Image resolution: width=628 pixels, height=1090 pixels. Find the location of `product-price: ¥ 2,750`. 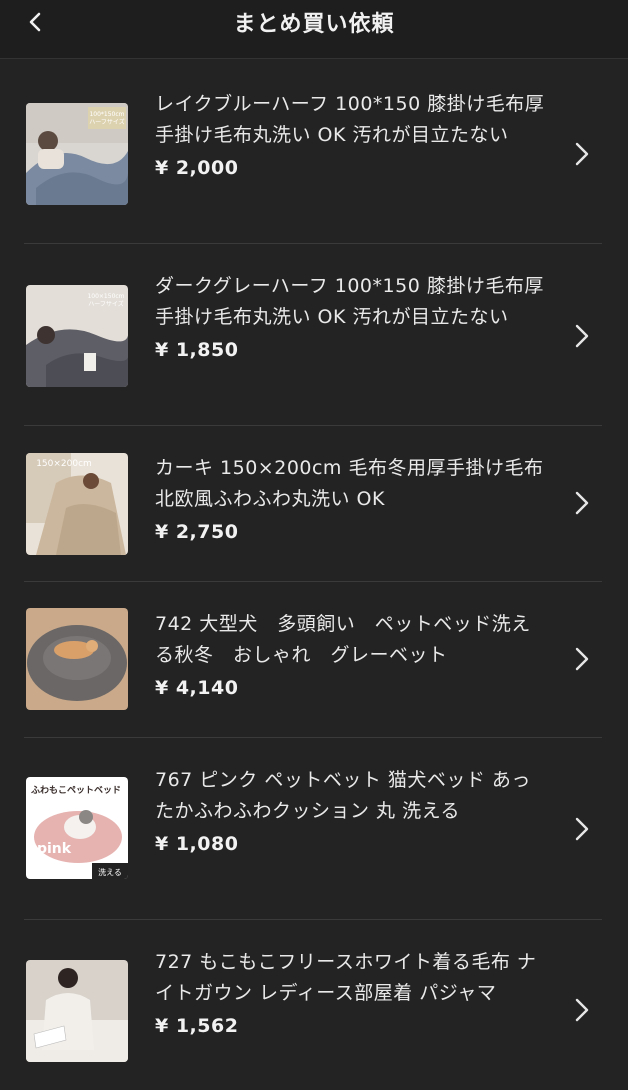

product-price: ¥ 2,750 is located at coordinates (197, 532).